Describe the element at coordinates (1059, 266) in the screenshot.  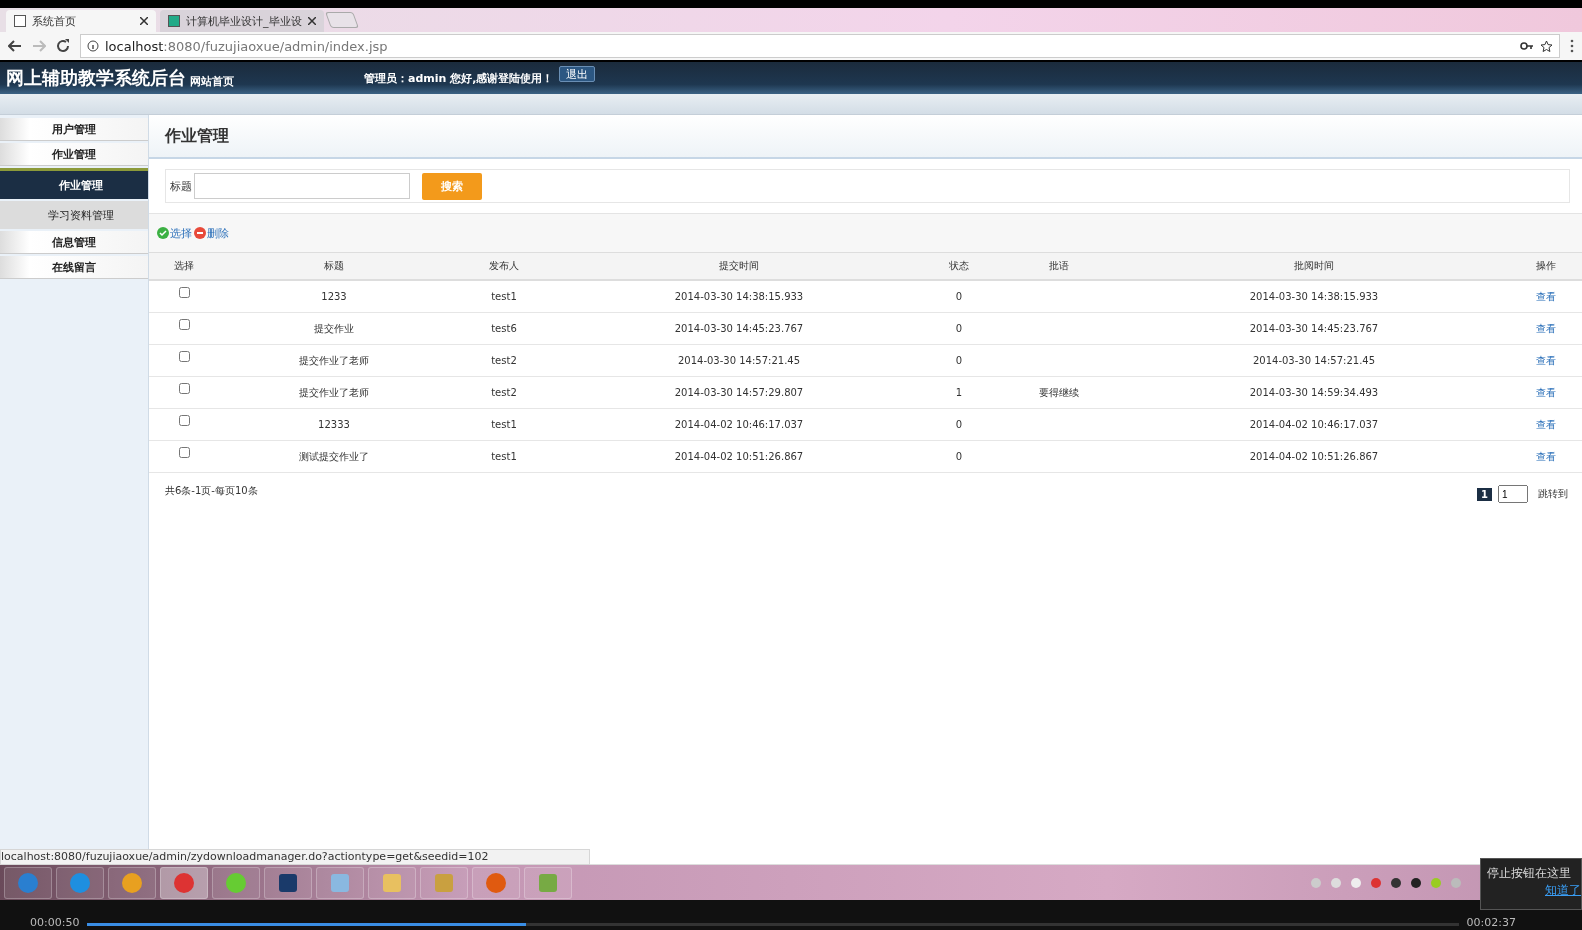
I see `column-header: 批语` at that location.